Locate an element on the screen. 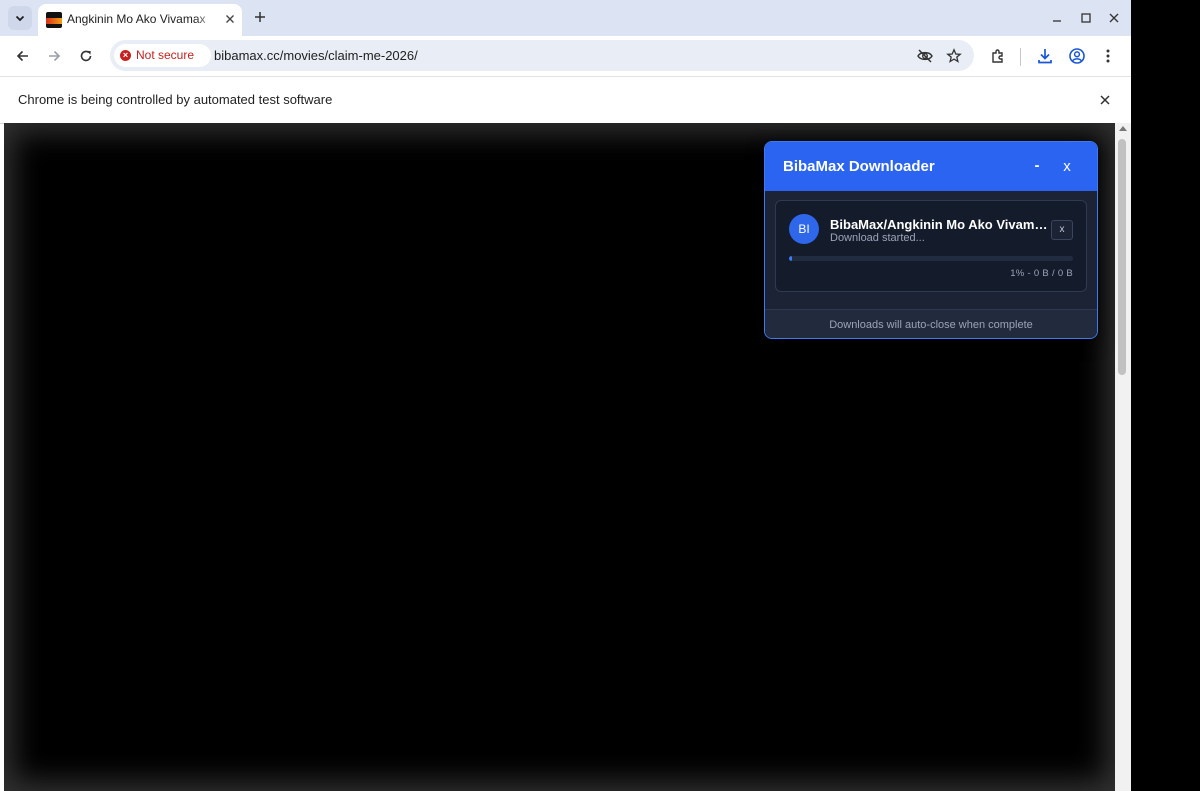 The height and width of the screenshot is (791, 1200). arrow-right-icon is located at coordinates (55, 56).